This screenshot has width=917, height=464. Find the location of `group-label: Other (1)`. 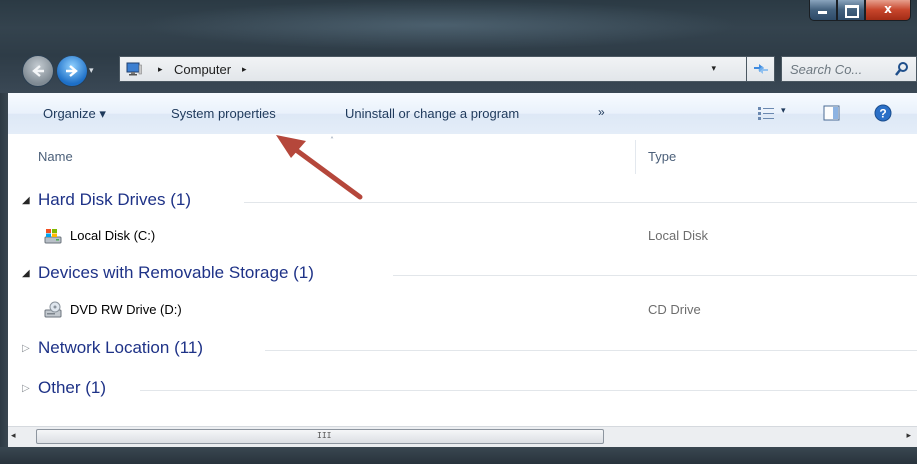

group-label: Other (1) is located at coordinates (72, 388).